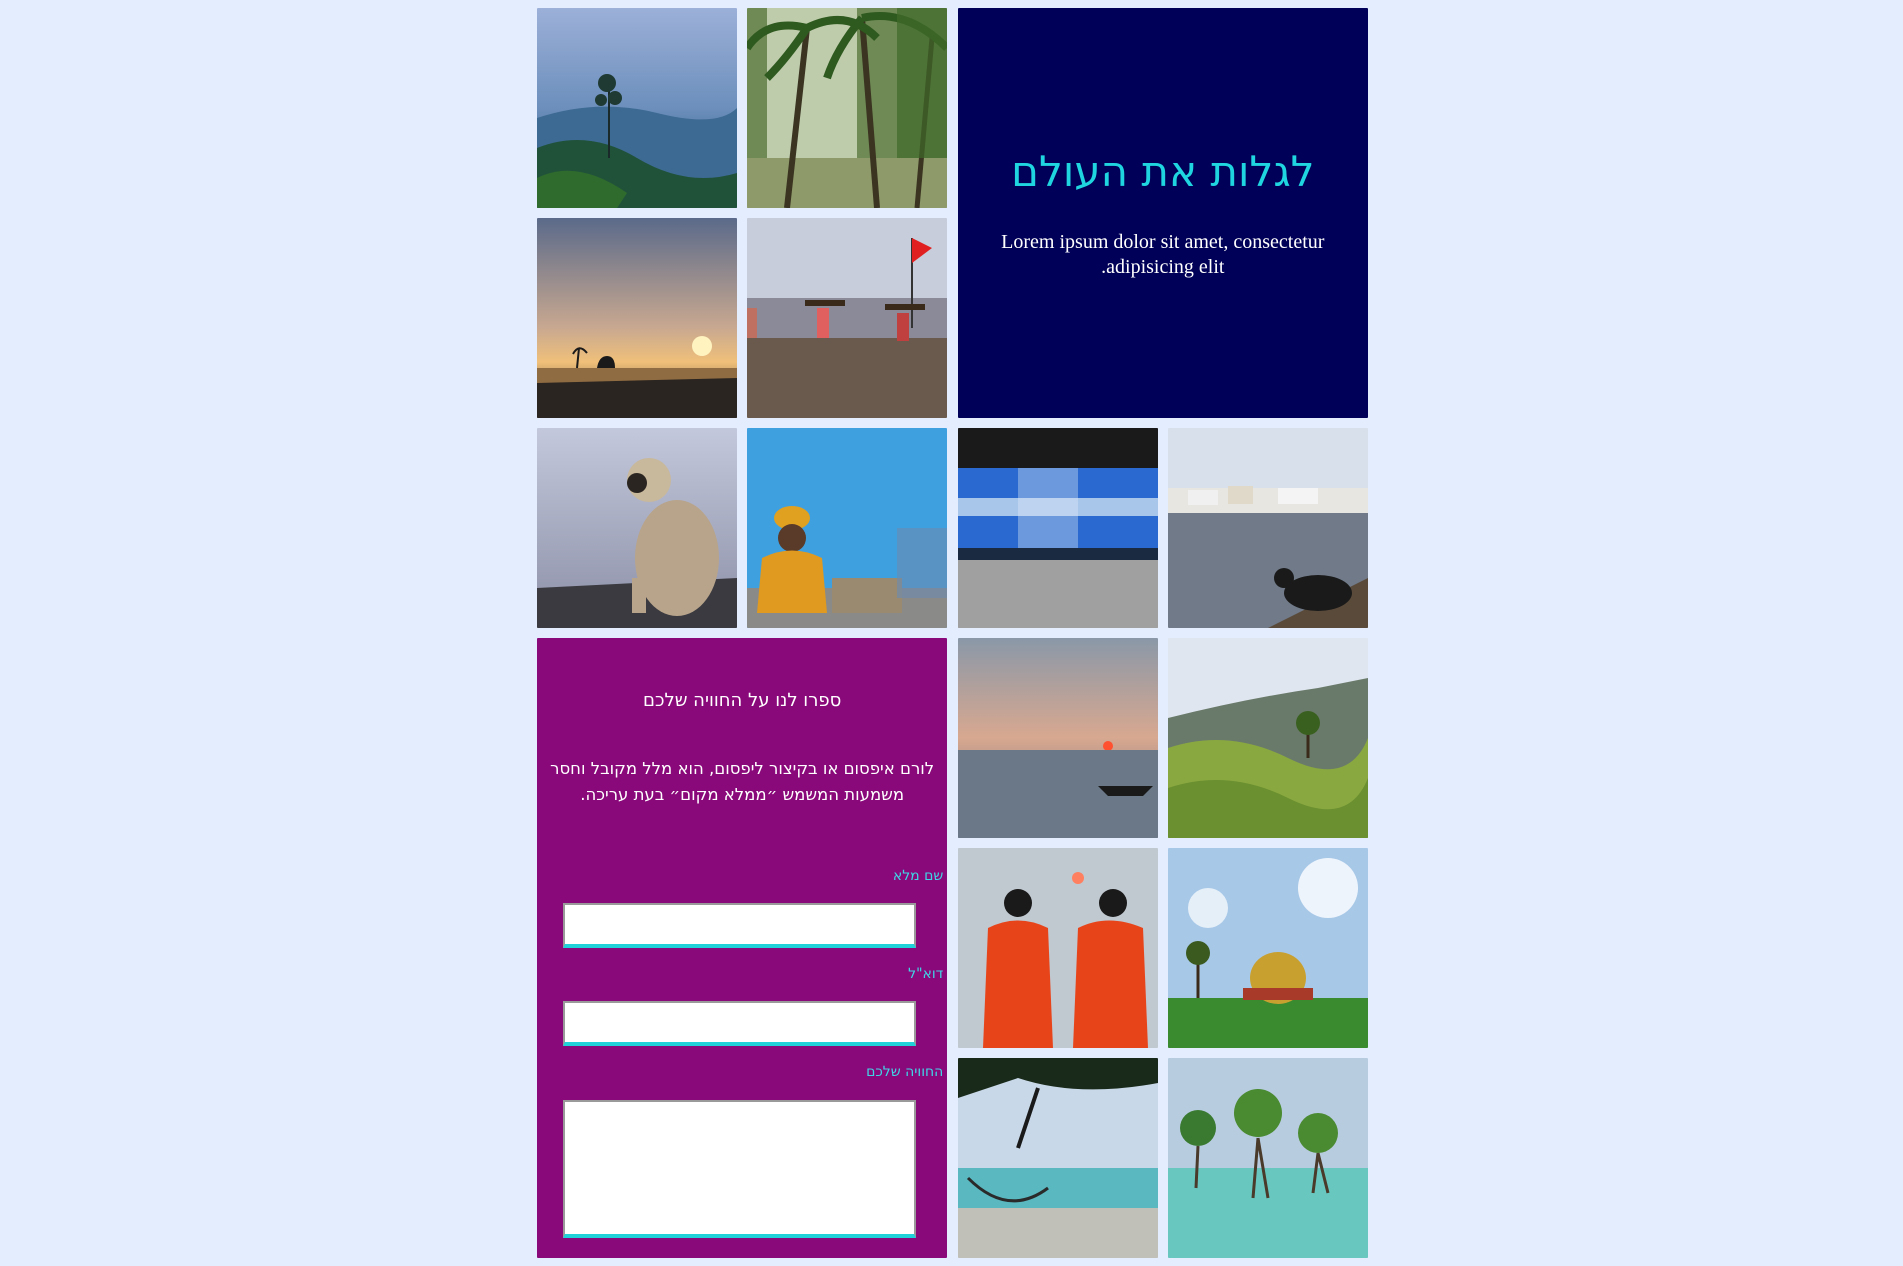 The width and height of the screenshot is (1903, 1266). I want to click on hero-title: לגלות את העולם, so click(1163, 171).